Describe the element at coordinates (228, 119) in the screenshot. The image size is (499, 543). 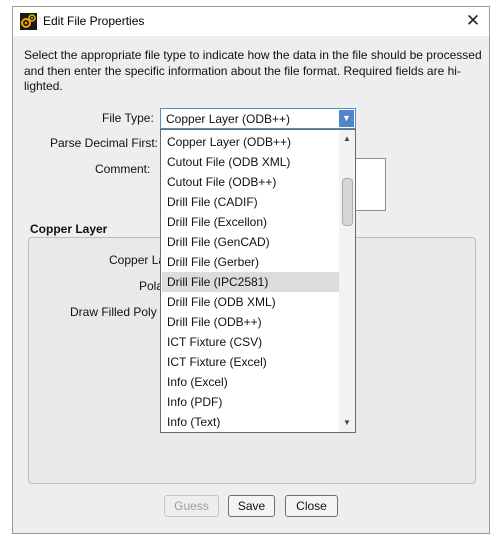
I see `file-type-selected-value: Copper Layer (ODB++)` at that location.